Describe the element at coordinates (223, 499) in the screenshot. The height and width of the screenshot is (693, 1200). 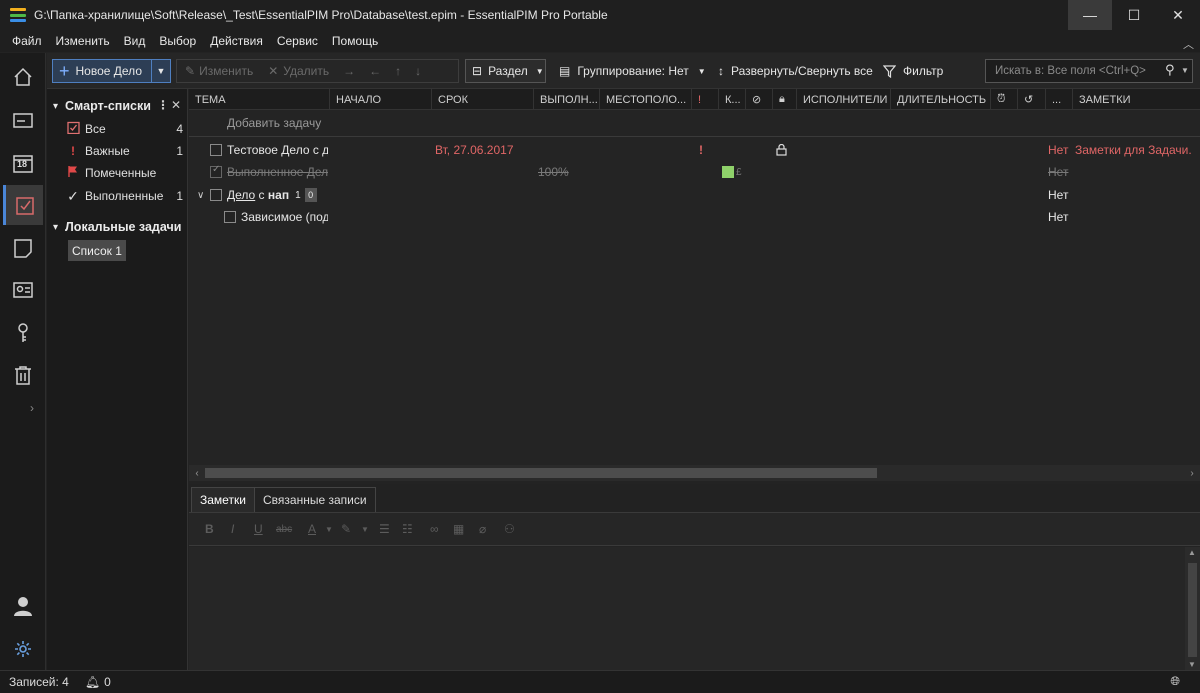
I see `tab-notes: Заметки` at that location.